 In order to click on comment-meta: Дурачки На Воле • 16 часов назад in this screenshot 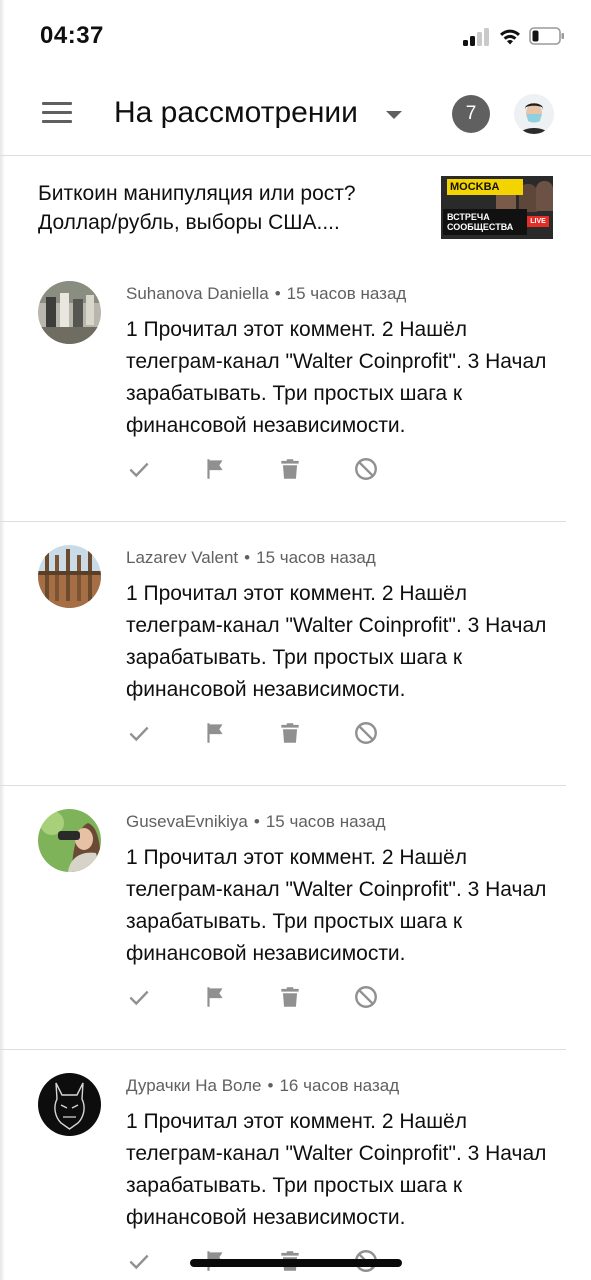, I will do `click(262, 1086)`.